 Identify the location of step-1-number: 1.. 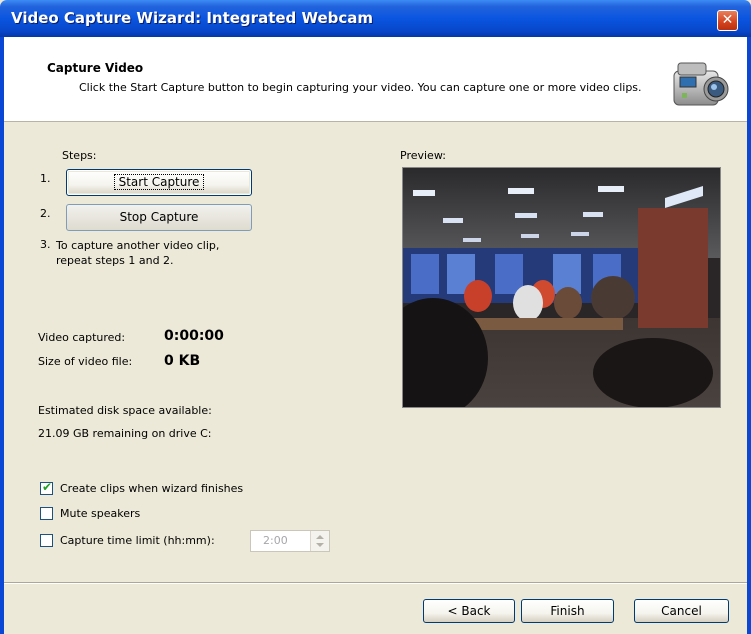
(45, 178).